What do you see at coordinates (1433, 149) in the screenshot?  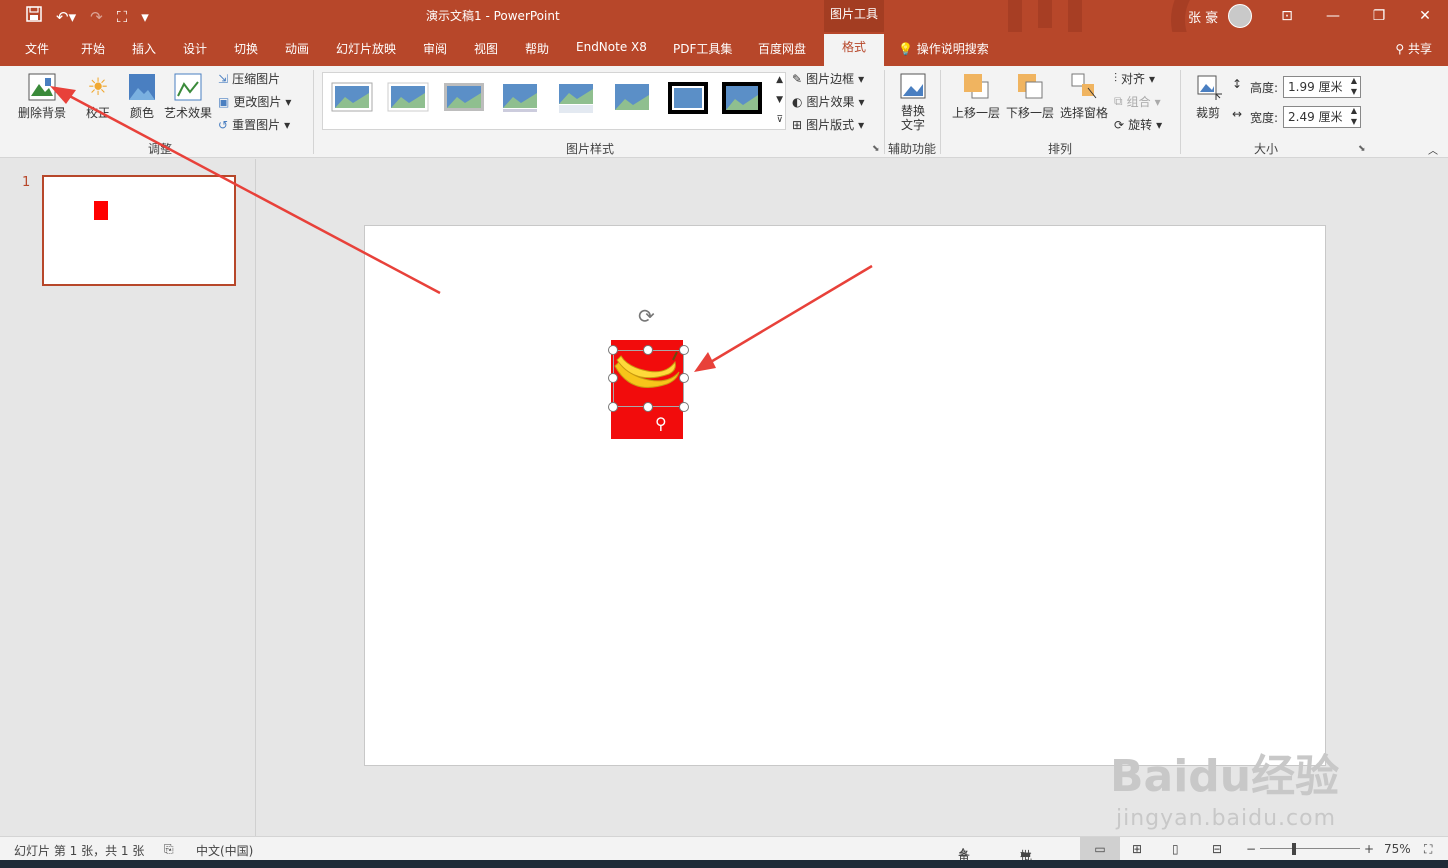 I see `collapse-ribbon-icon: ︿` at bounding box center [1433, 149].